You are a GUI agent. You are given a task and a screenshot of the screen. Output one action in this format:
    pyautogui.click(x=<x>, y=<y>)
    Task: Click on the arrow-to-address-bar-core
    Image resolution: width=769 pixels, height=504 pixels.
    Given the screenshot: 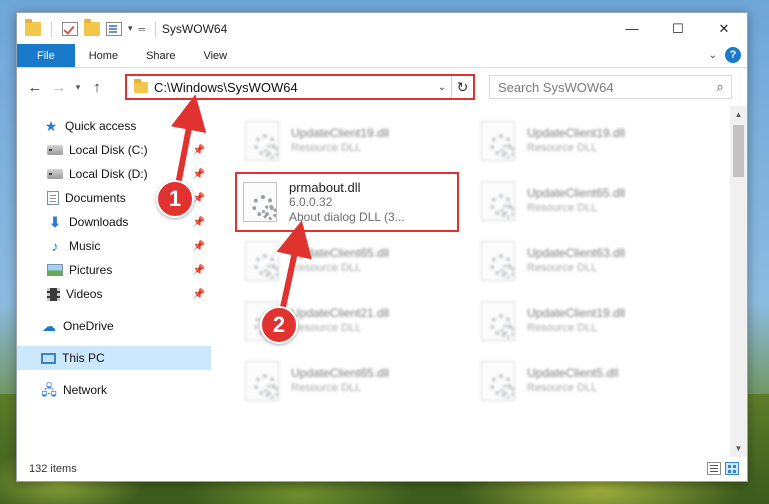 What is the action you would take?
    pyautogui.click(x=188, y=140)
    